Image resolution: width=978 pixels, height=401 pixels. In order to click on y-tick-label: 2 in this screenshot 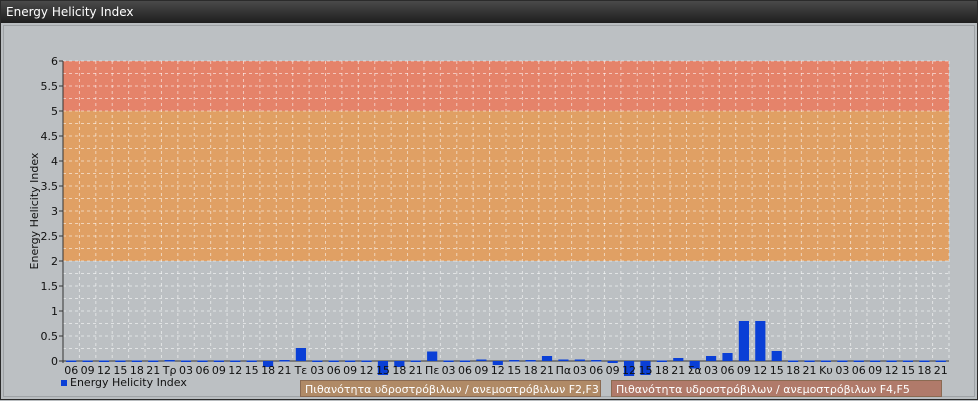, I will do `click(54, 261)`.